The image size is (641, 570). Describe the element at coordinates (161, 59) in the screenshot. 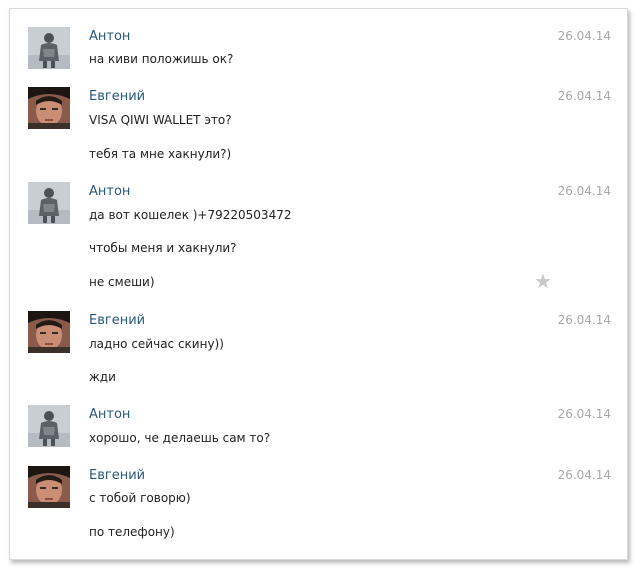

I see `message-text: на киви положишь ок?` at that location.